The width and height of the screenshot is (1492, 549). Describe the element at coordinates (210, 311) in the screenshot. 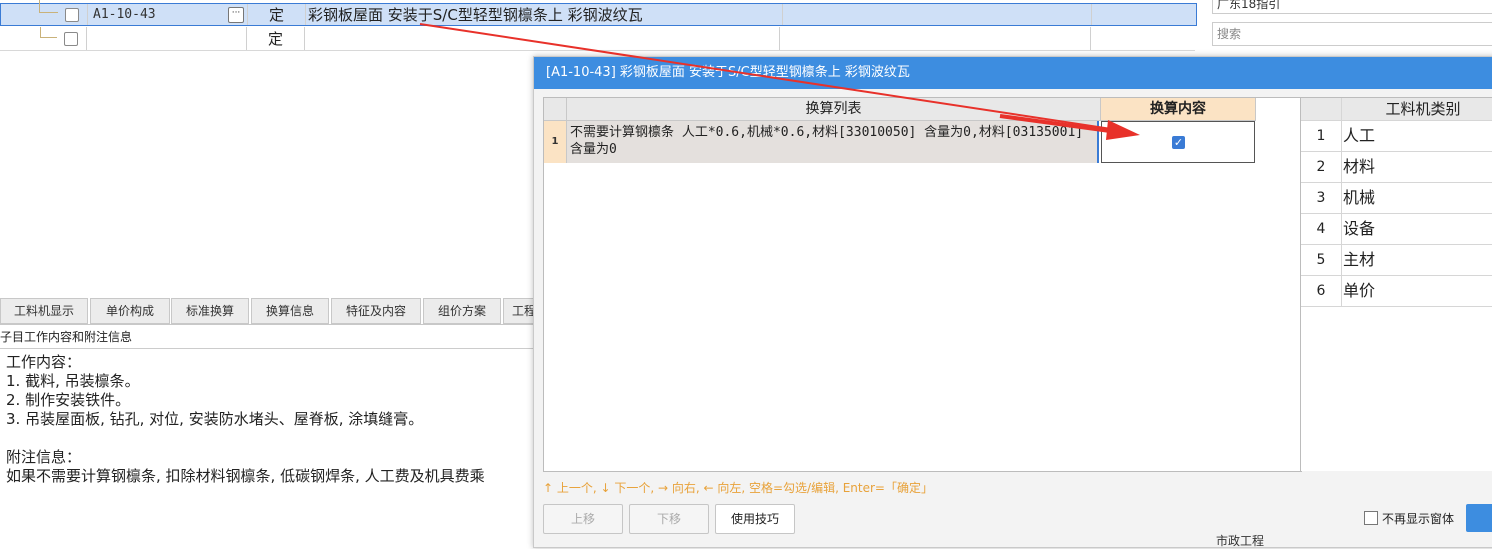

I see `tab-standard-conversion: 标准换算` at that location.